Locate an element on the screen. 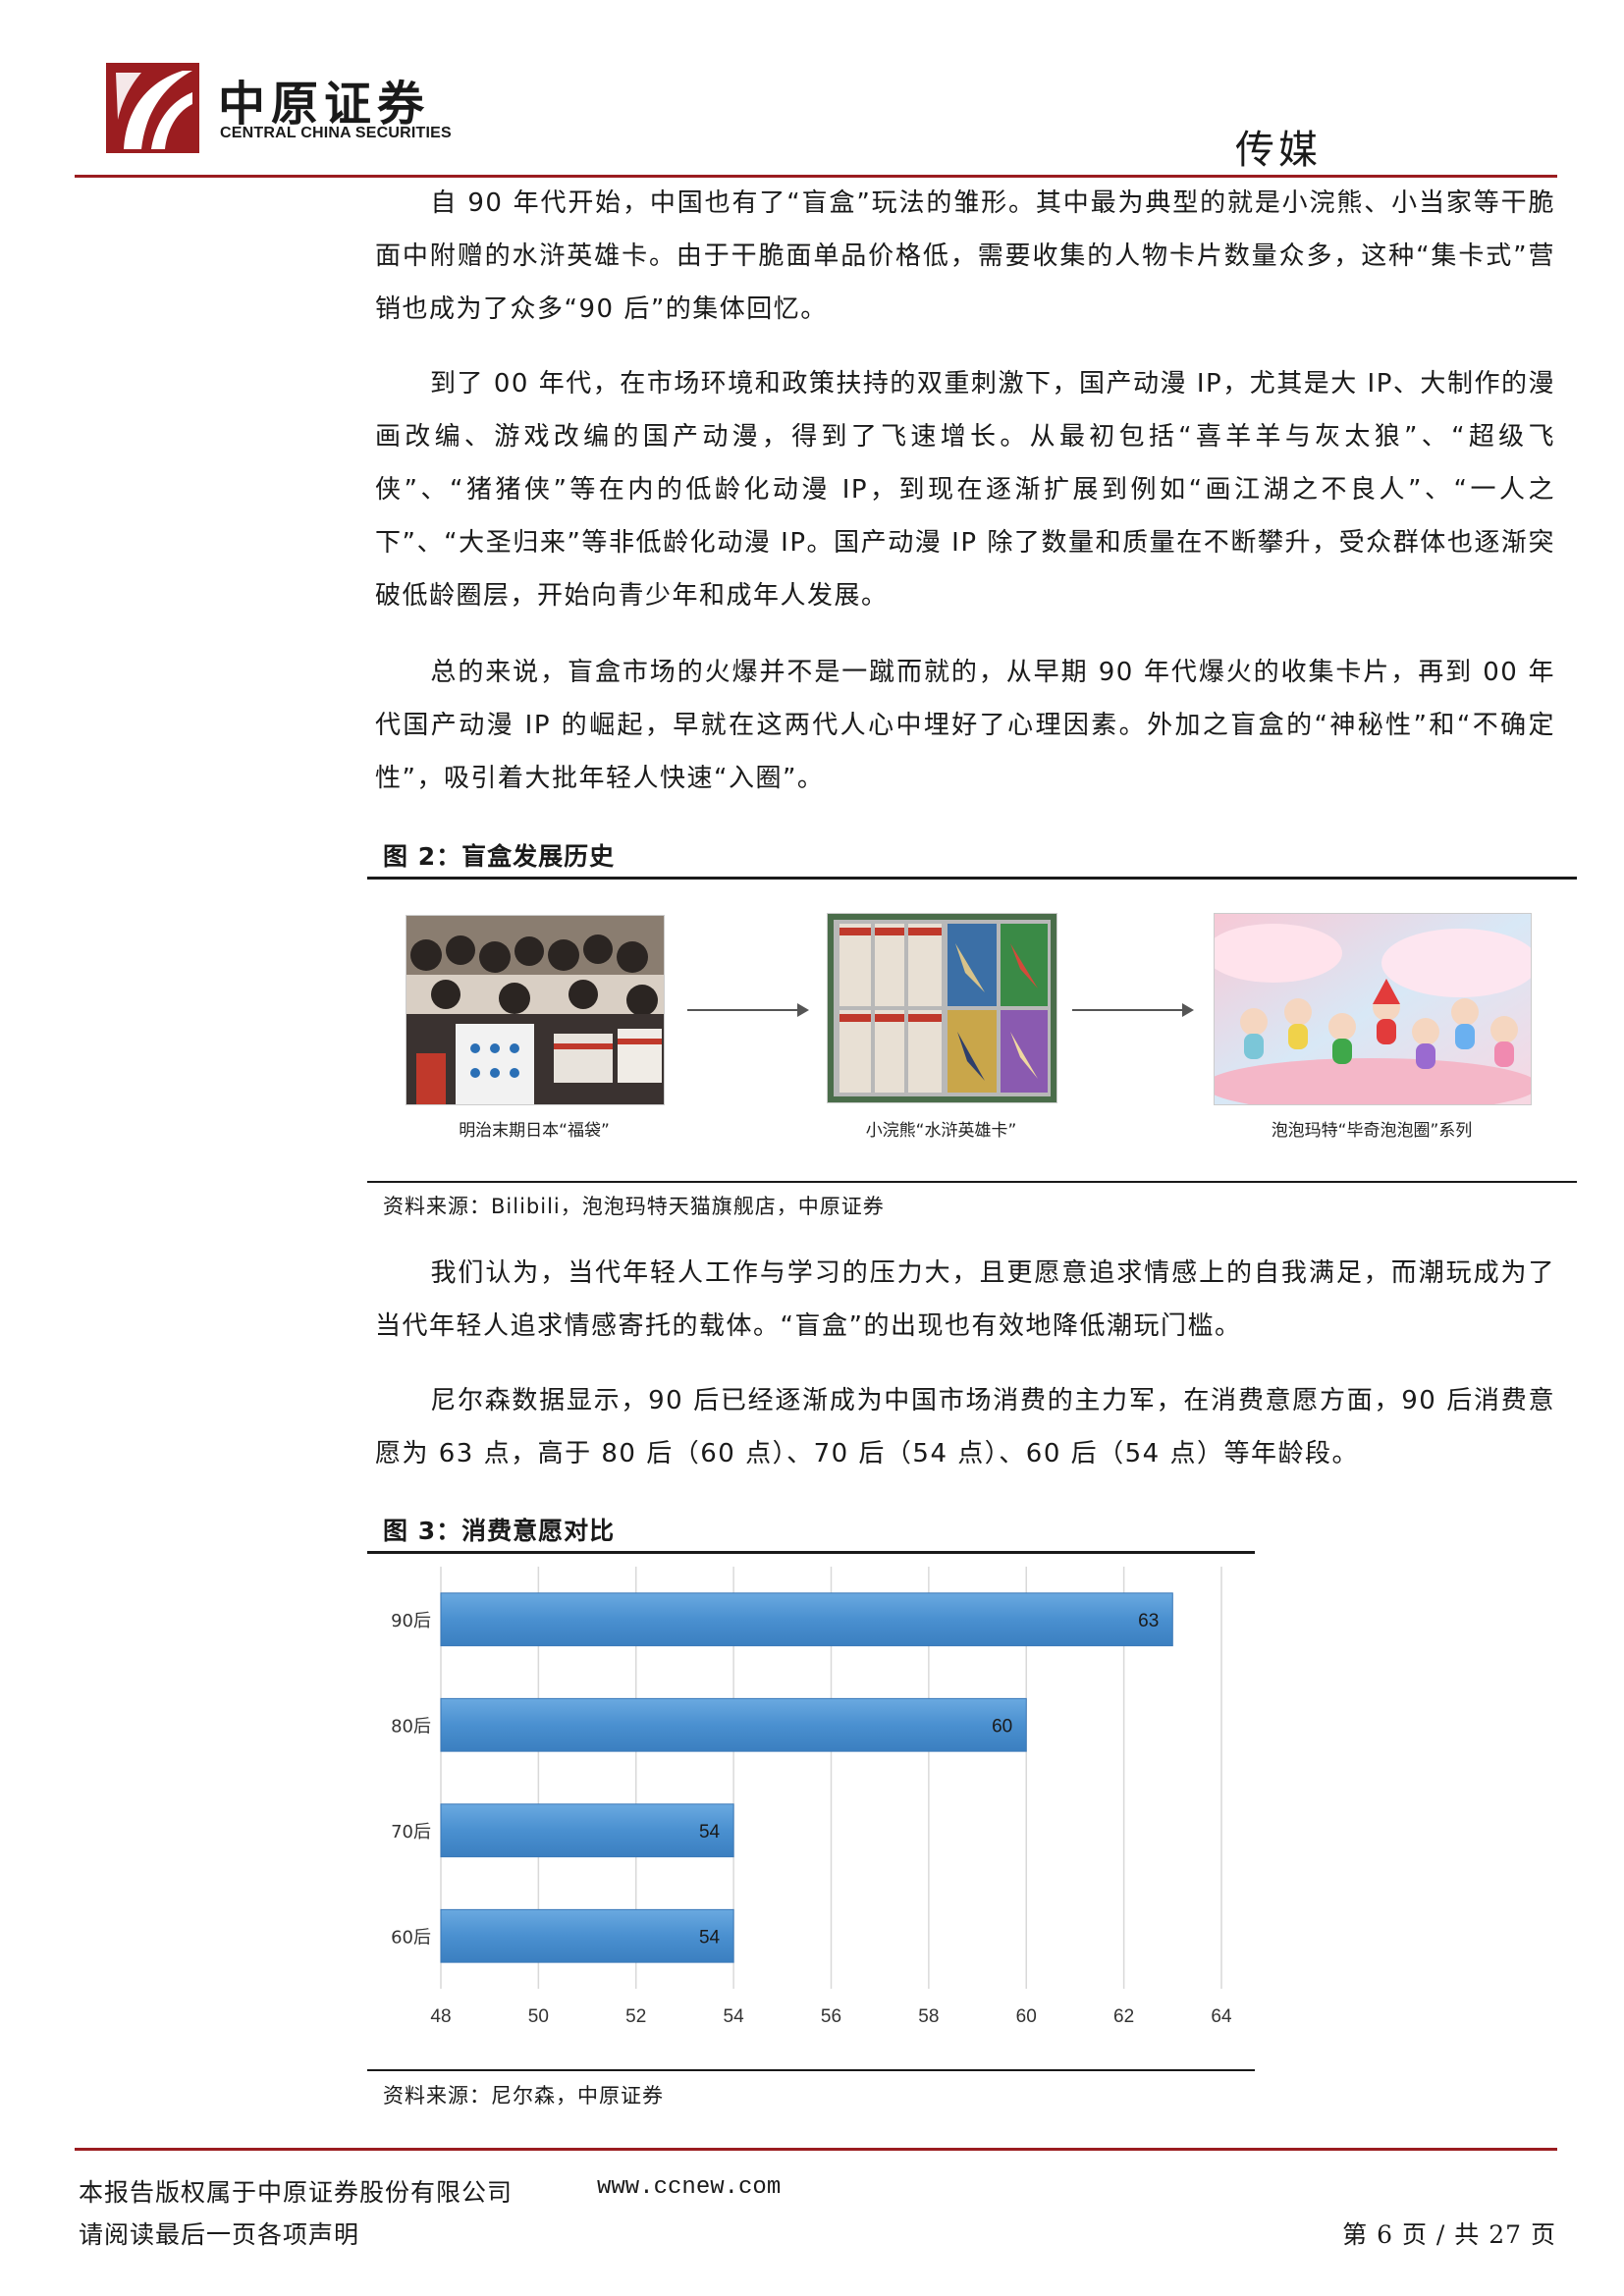 The width and height of the screenshot is (1624, 2296). x-tick-label: 56 is located at coordinates (831, 2016).